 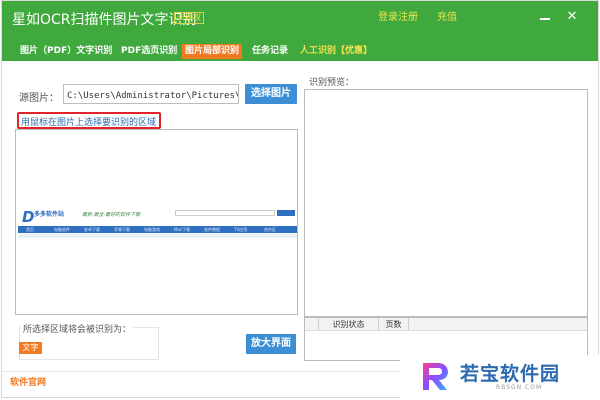 What do you see at coordinates (152, 229) in the screenshot?
I see `site-nav-item: 电脑游戏` at bounding box center [152, 229].